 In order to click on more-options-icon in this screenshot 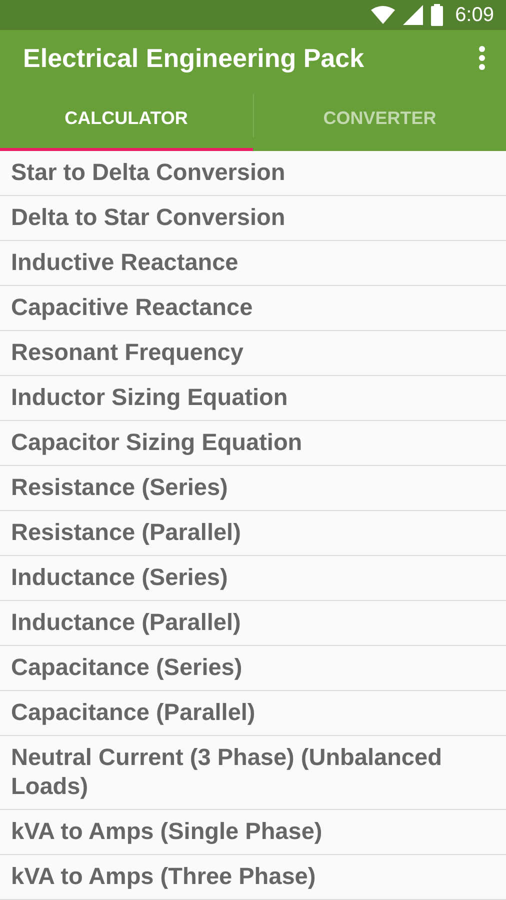, I will do `click(482, 58)`.